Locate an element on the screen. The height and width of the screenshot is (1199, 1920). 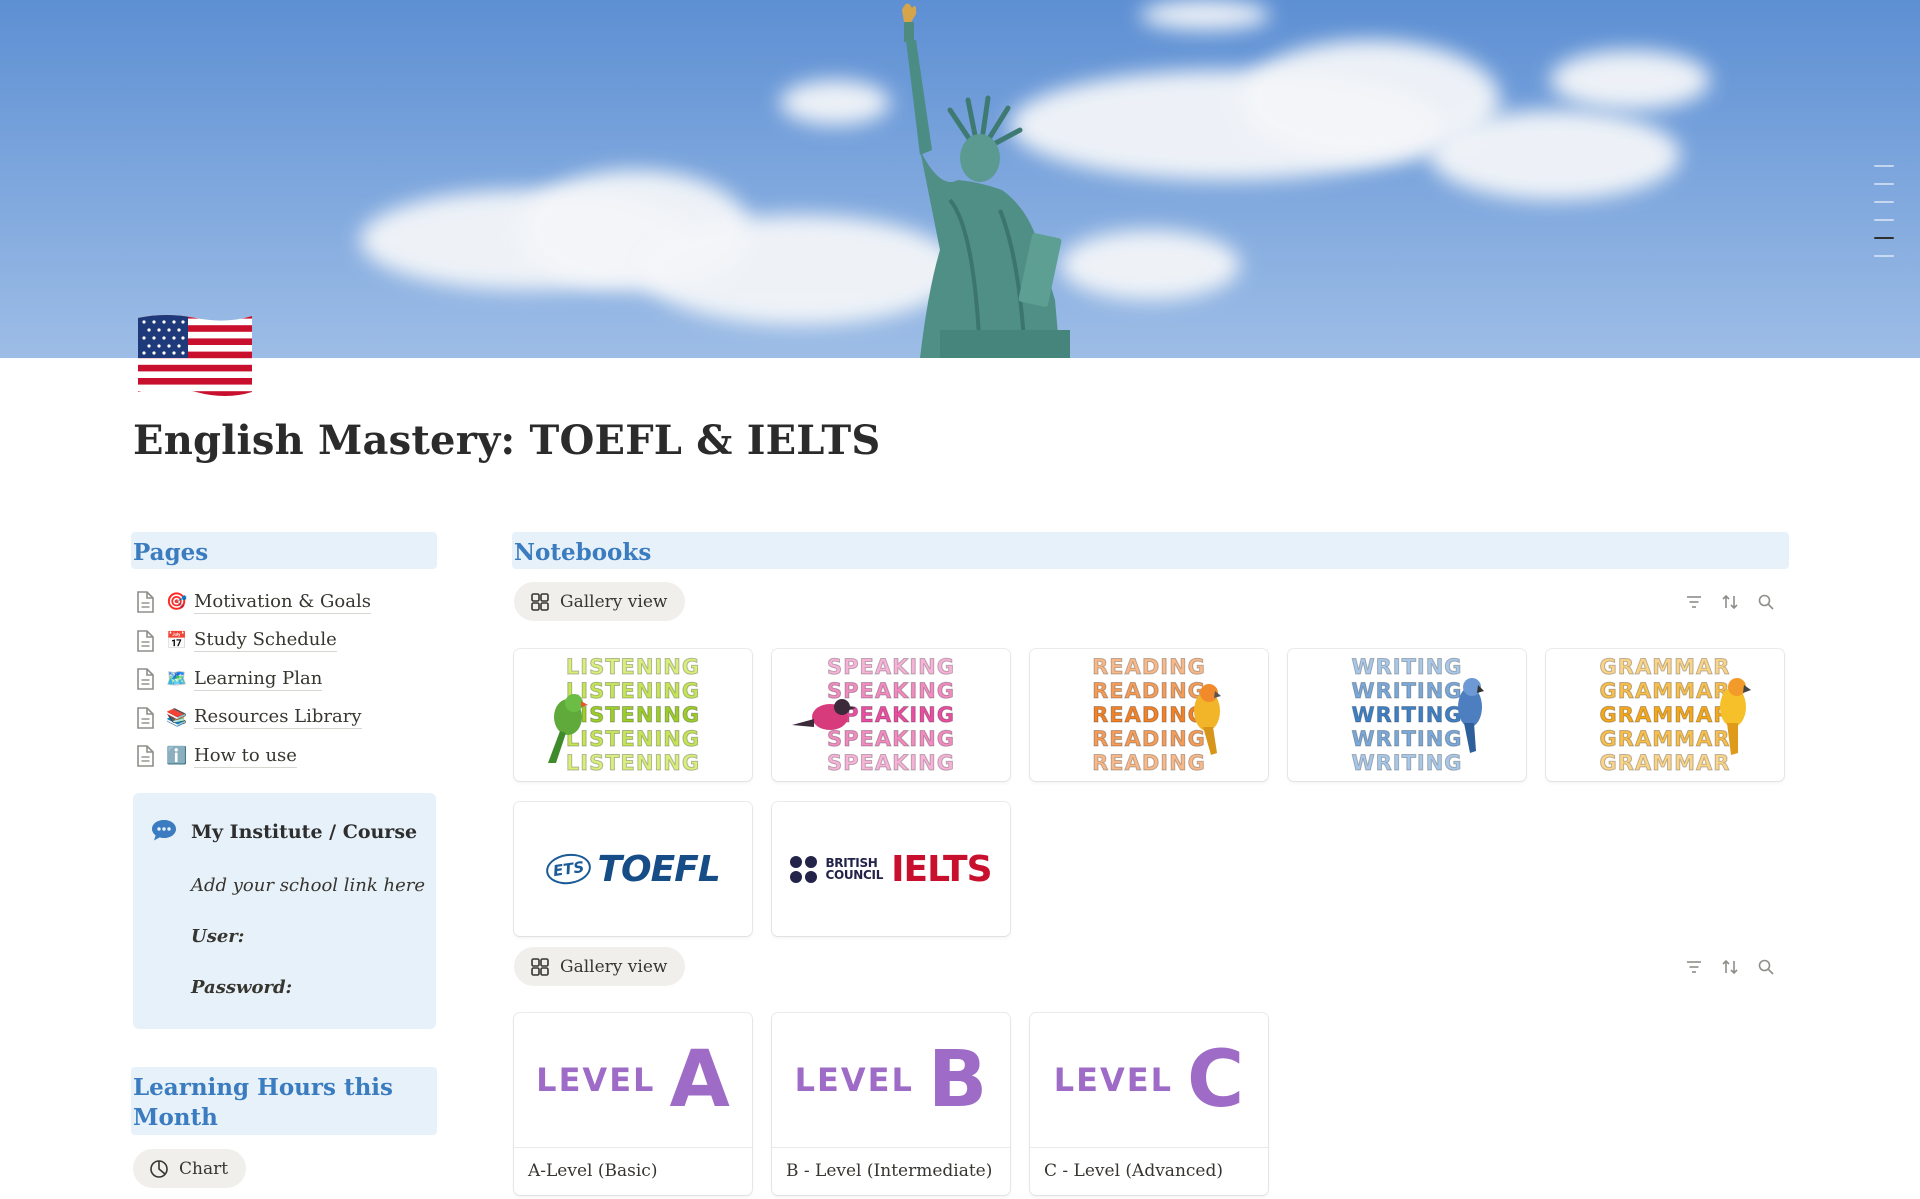
callout-title: My Institute / Course is located at coordinates (304, 832).